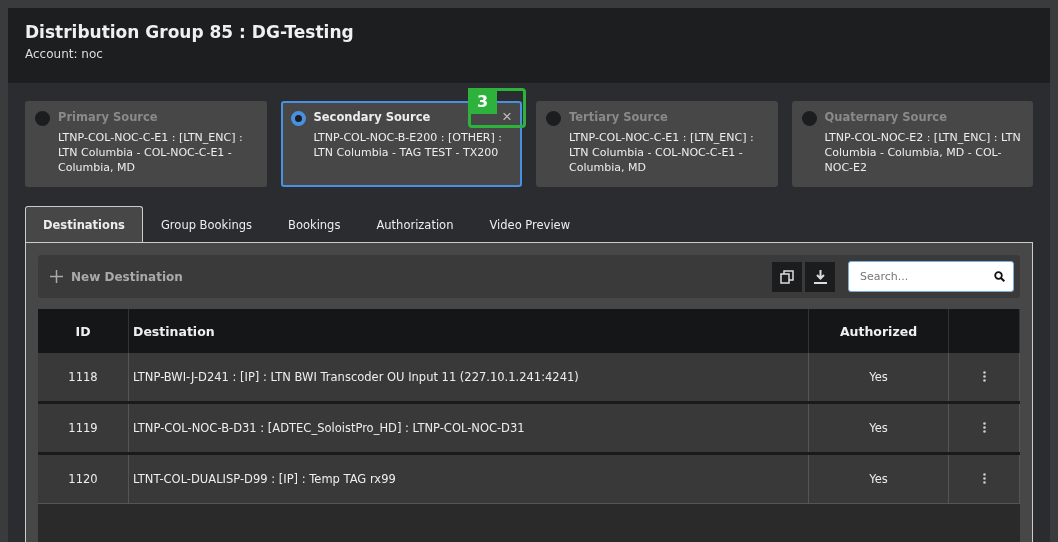 The height and width of the screenshot is (542, 1058). I want to click on tab: Group Bookings, so click(206, 224).